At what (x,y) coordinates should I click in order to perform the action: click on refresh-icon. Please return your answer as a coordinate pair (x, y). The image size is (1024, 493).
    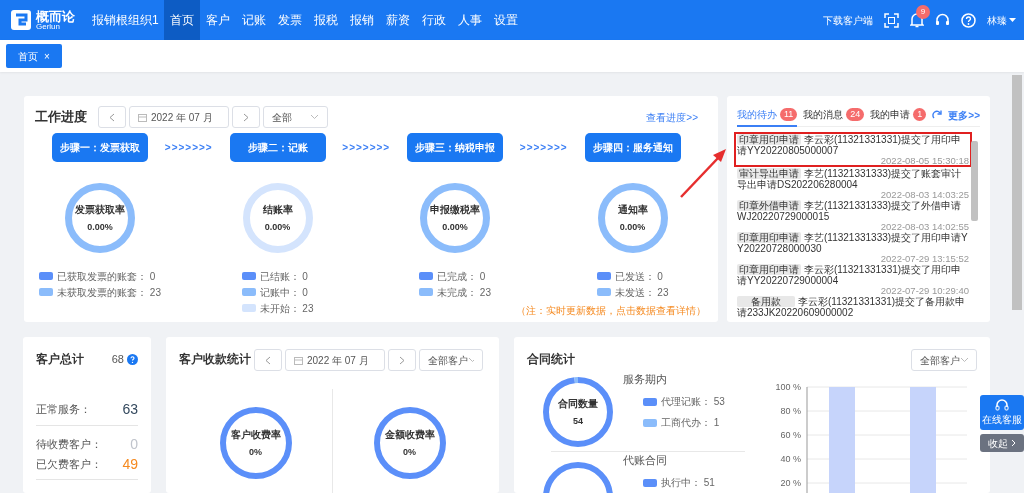
    Looking at the image, I should click on (937, 115).